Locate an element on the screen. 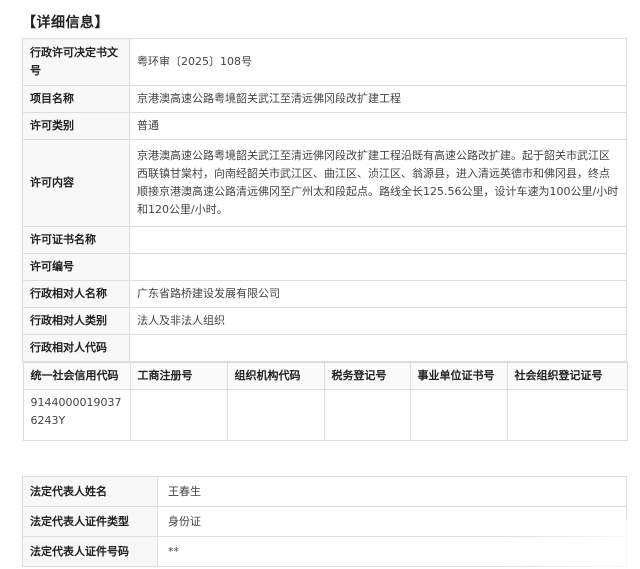 The height and width of the screenshot is (569, 640). table-row: 许可类别 普通 is located at coordinates (324, 126).